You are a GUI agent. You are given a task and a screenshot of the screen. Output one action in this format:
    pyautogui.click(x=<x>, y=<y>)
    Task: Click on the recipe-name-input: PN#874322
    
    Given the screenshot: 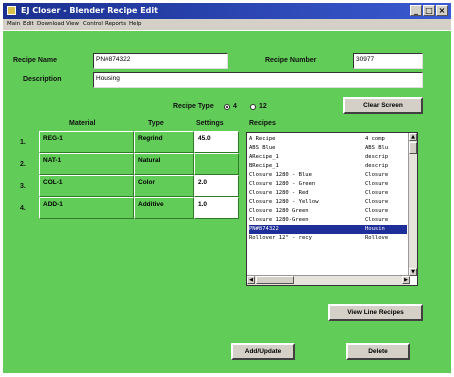 What is the action you would take?
    pyautogui.click(x=160, y=61)
    